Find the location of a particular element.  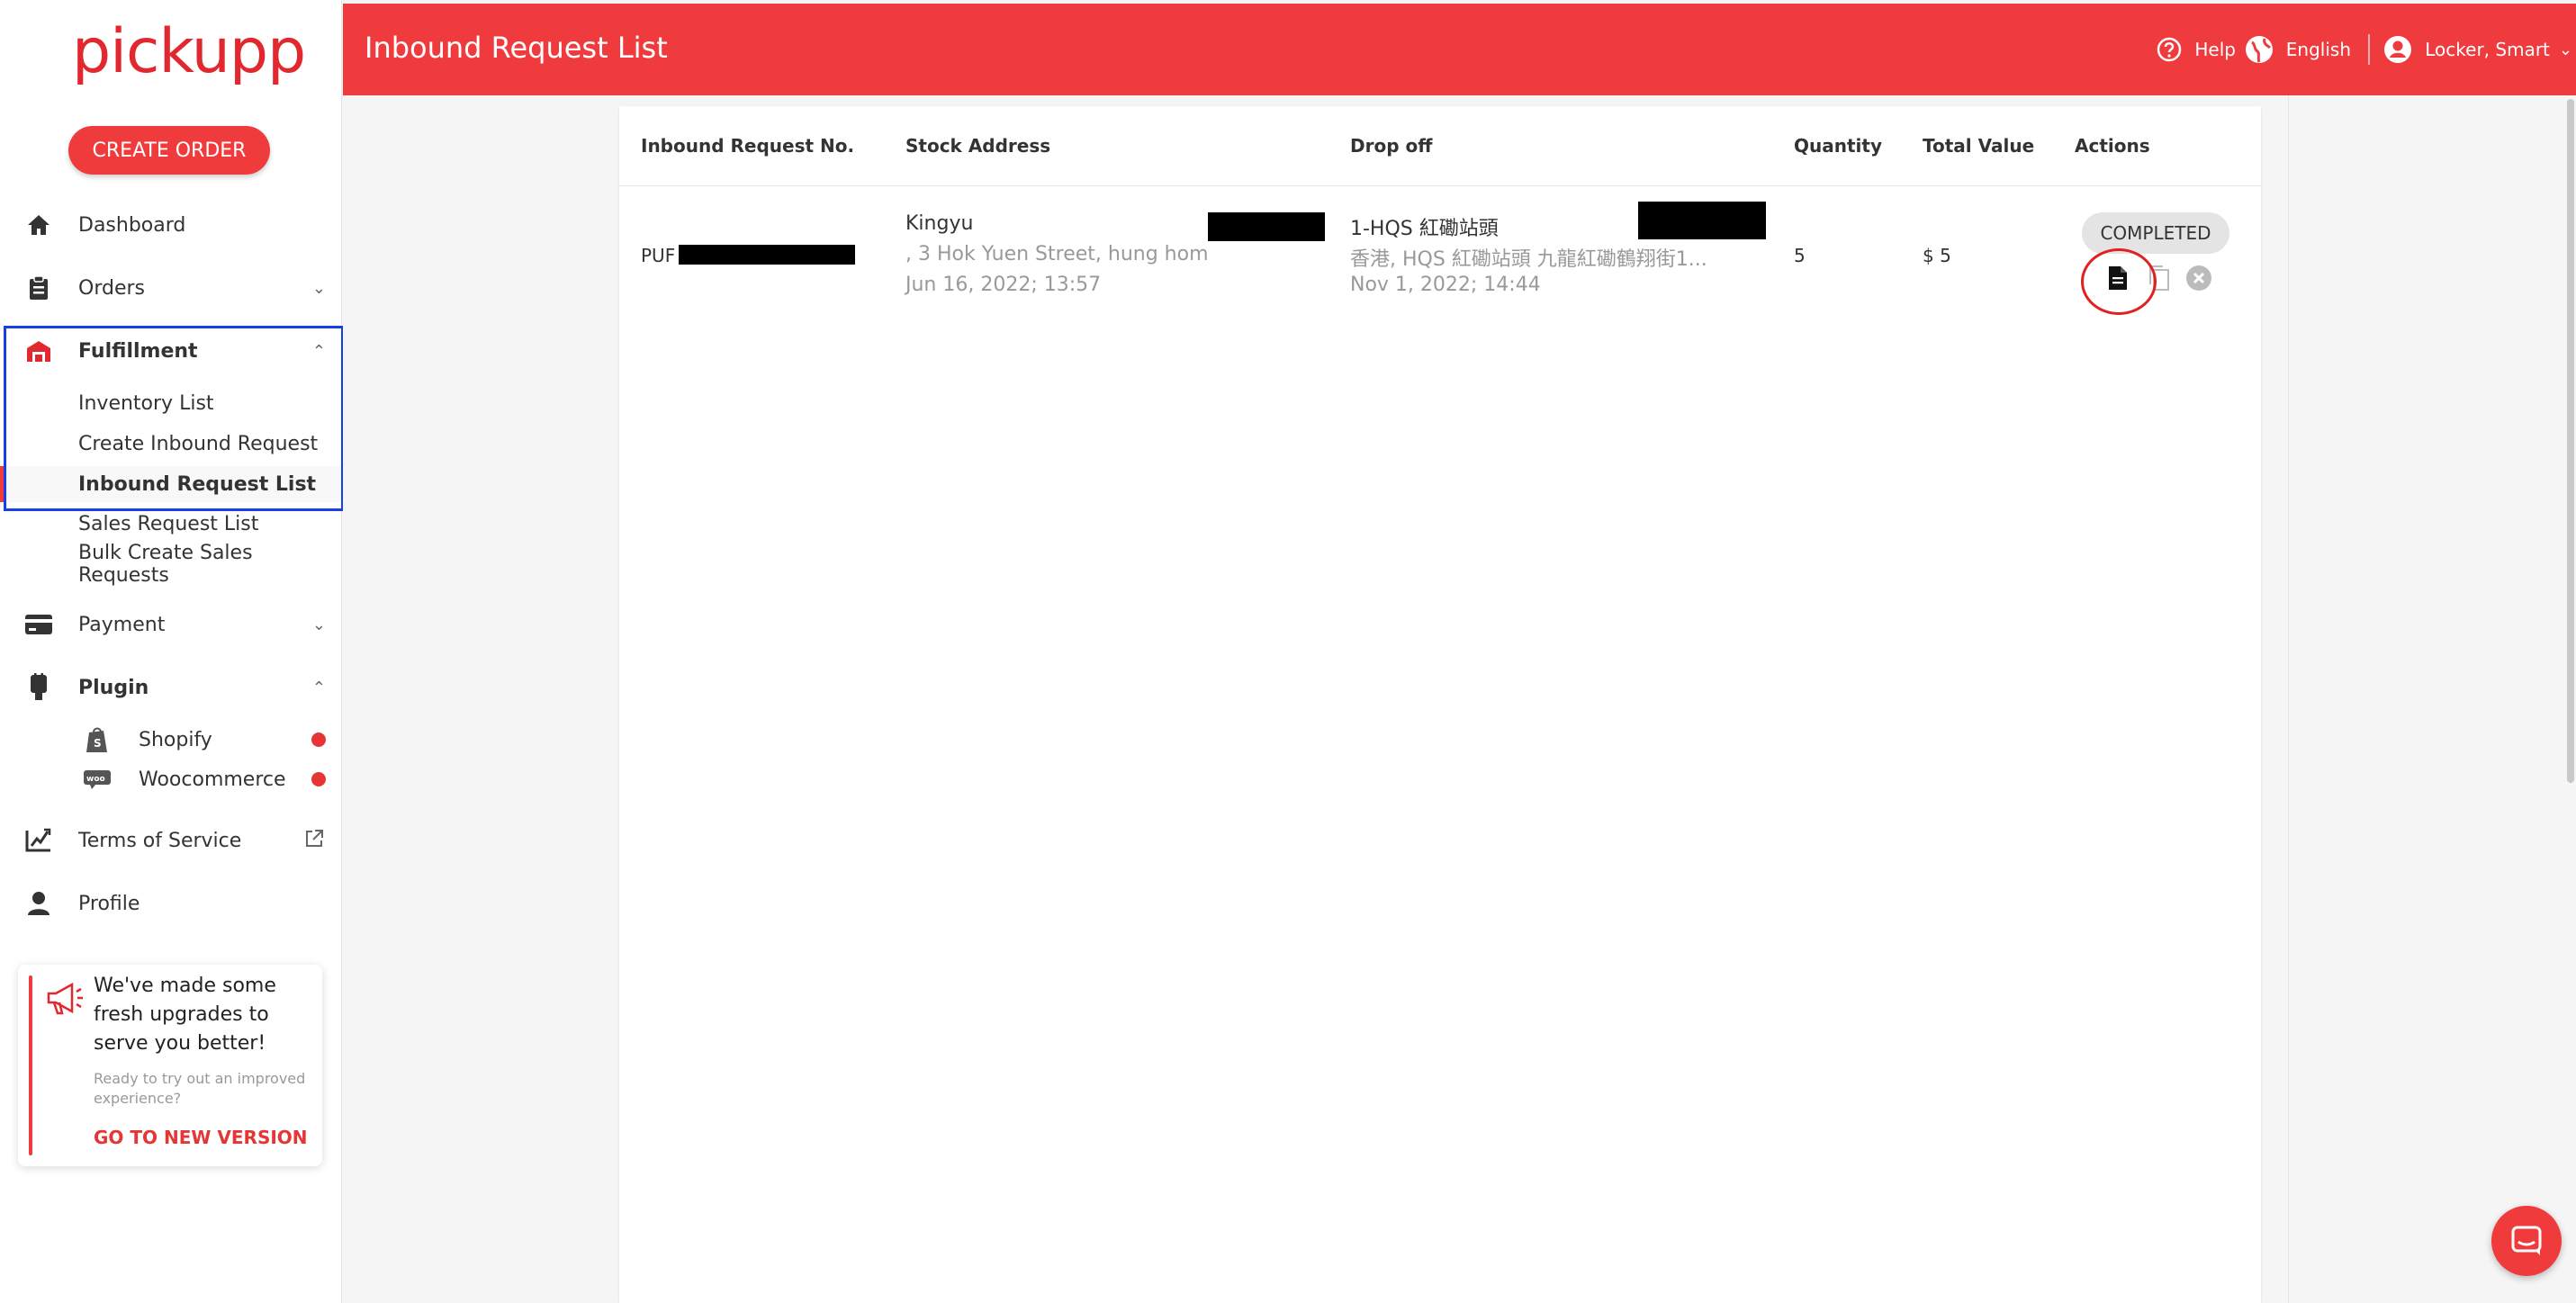

sidebar-item-label: Payment is located at coordinates (122, 624).